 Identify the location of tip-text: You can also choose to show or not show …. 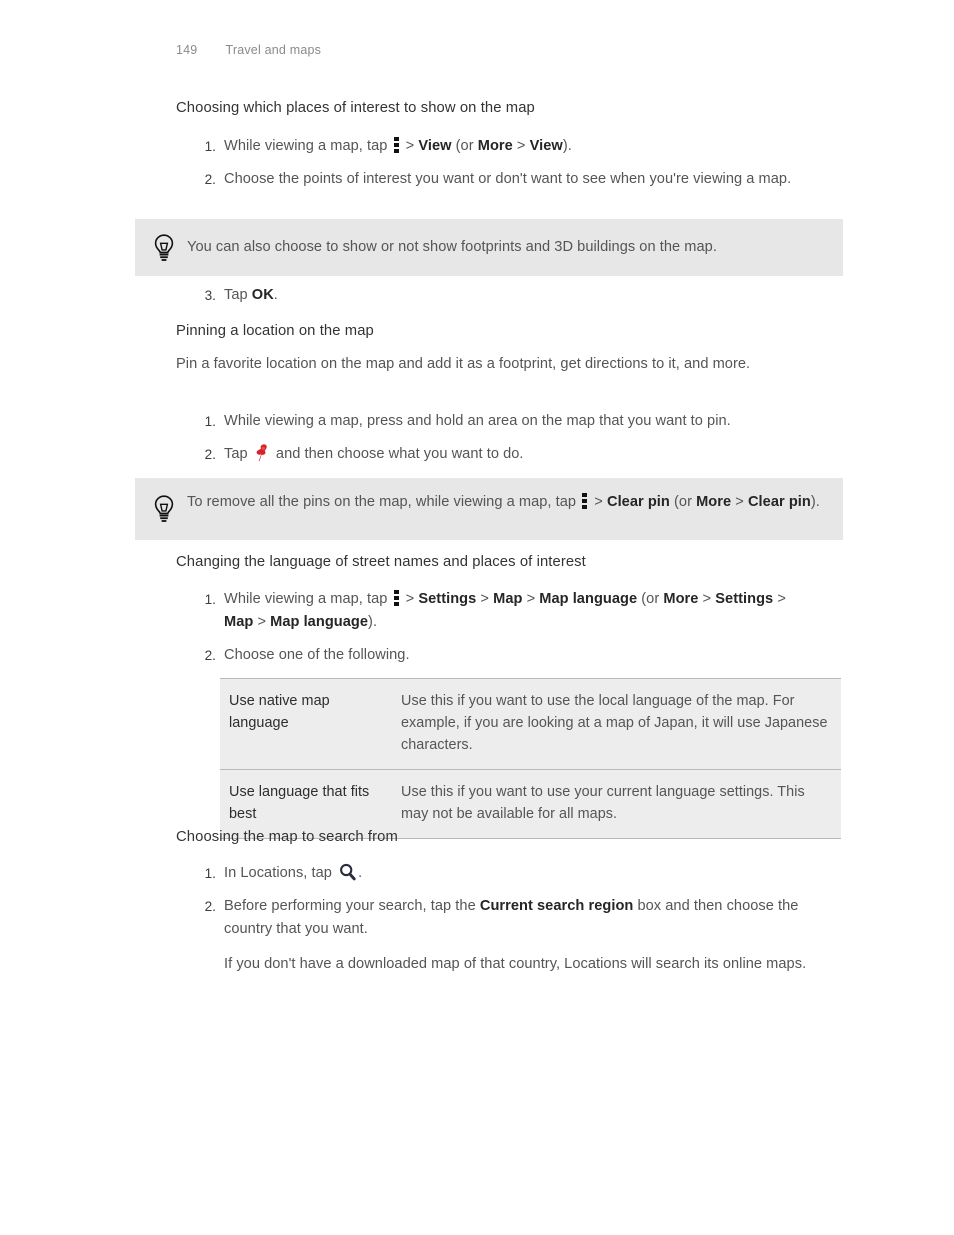
(452, 247).